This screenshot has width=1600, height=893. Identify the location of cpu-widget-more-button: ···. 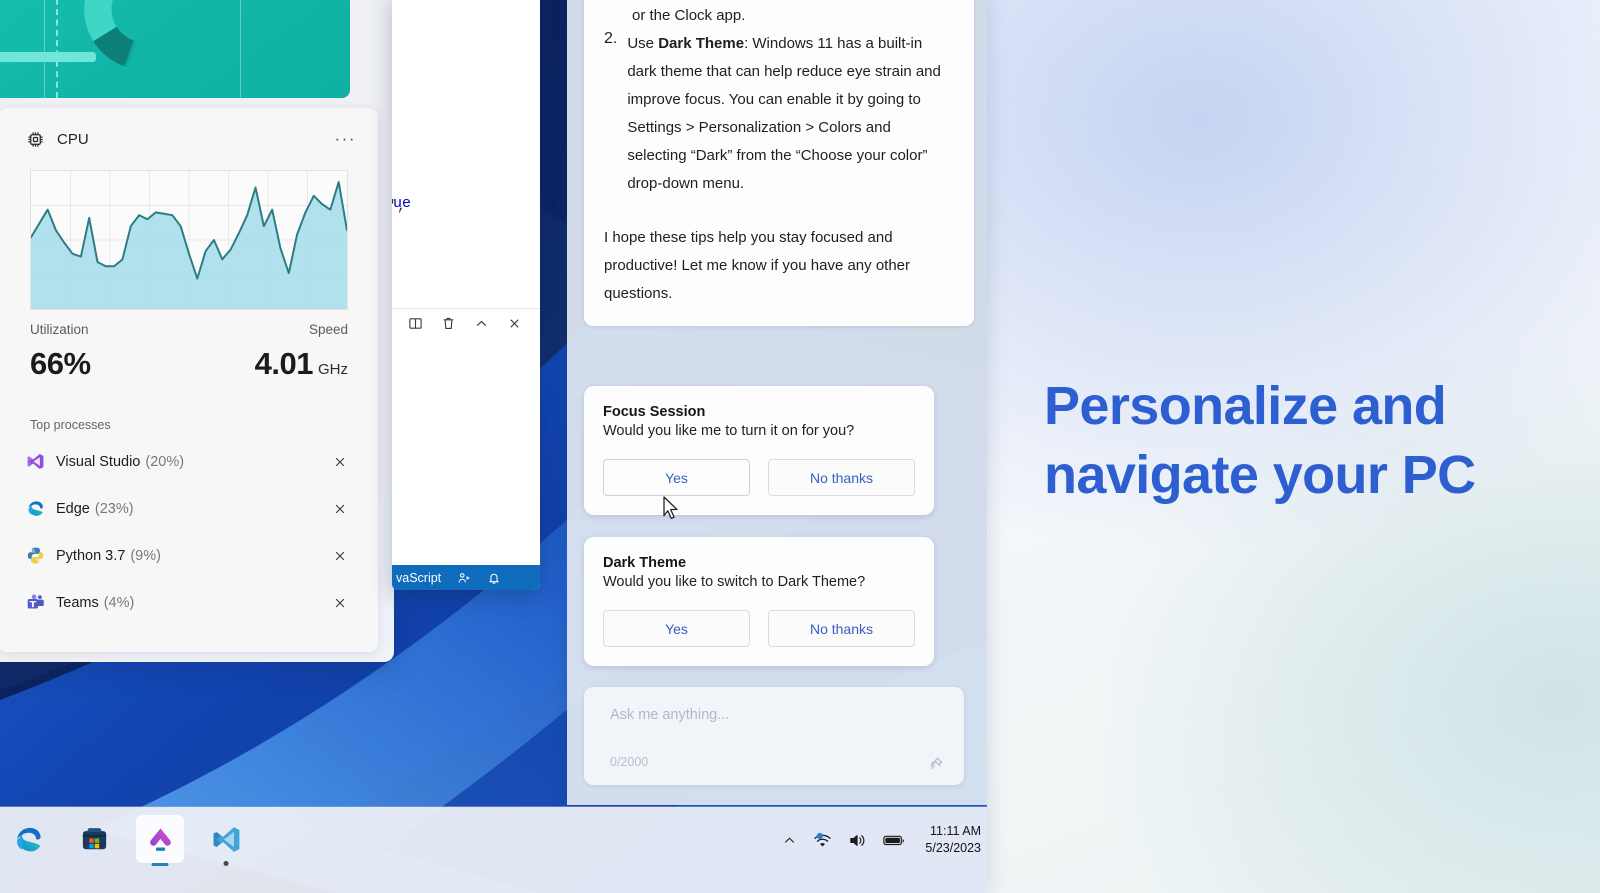
(345, 138).